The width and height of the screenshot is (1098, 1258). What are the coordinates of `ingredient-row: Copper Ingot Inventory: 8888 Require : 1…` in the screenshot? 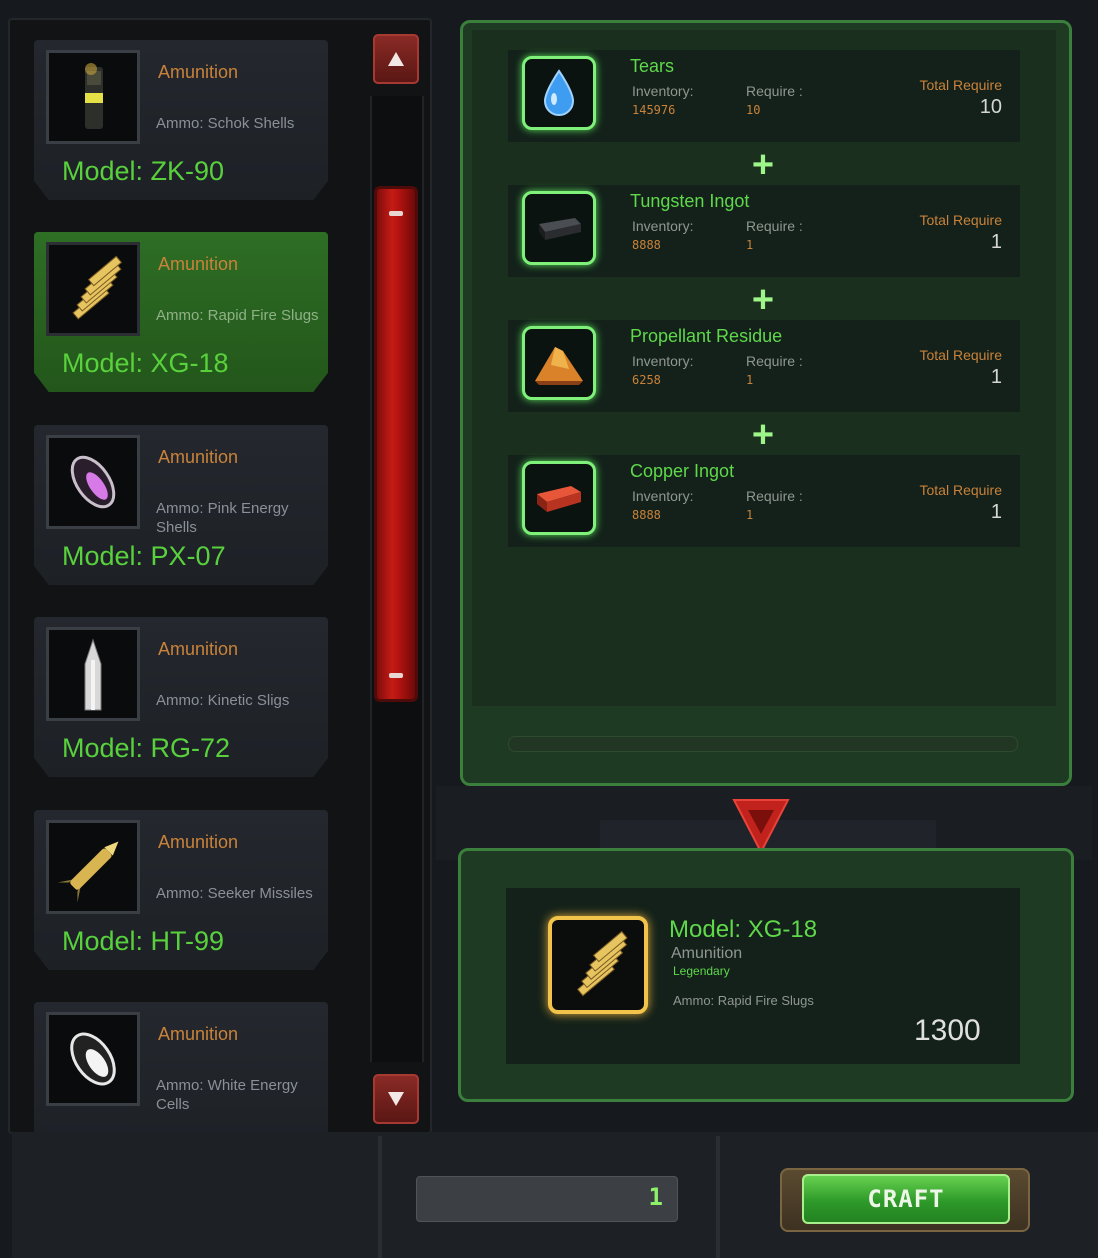 It's located at (764, 501).